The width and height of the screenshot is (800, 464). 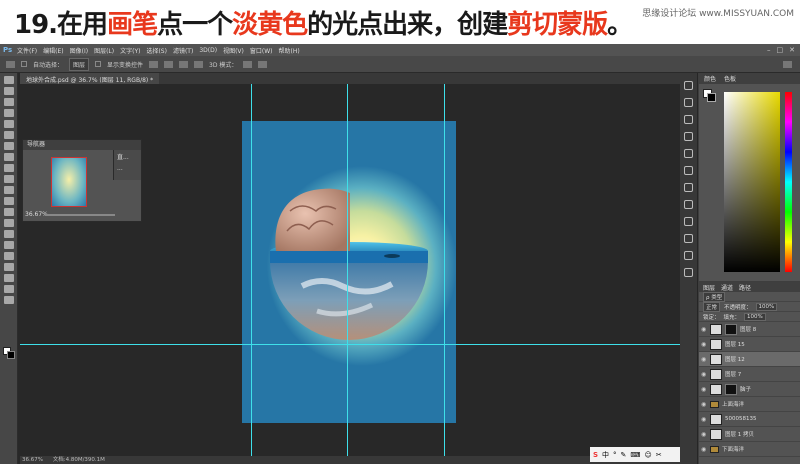 I want to click on layer-row: ◉ 图层 15, so click(x=749, y=344).